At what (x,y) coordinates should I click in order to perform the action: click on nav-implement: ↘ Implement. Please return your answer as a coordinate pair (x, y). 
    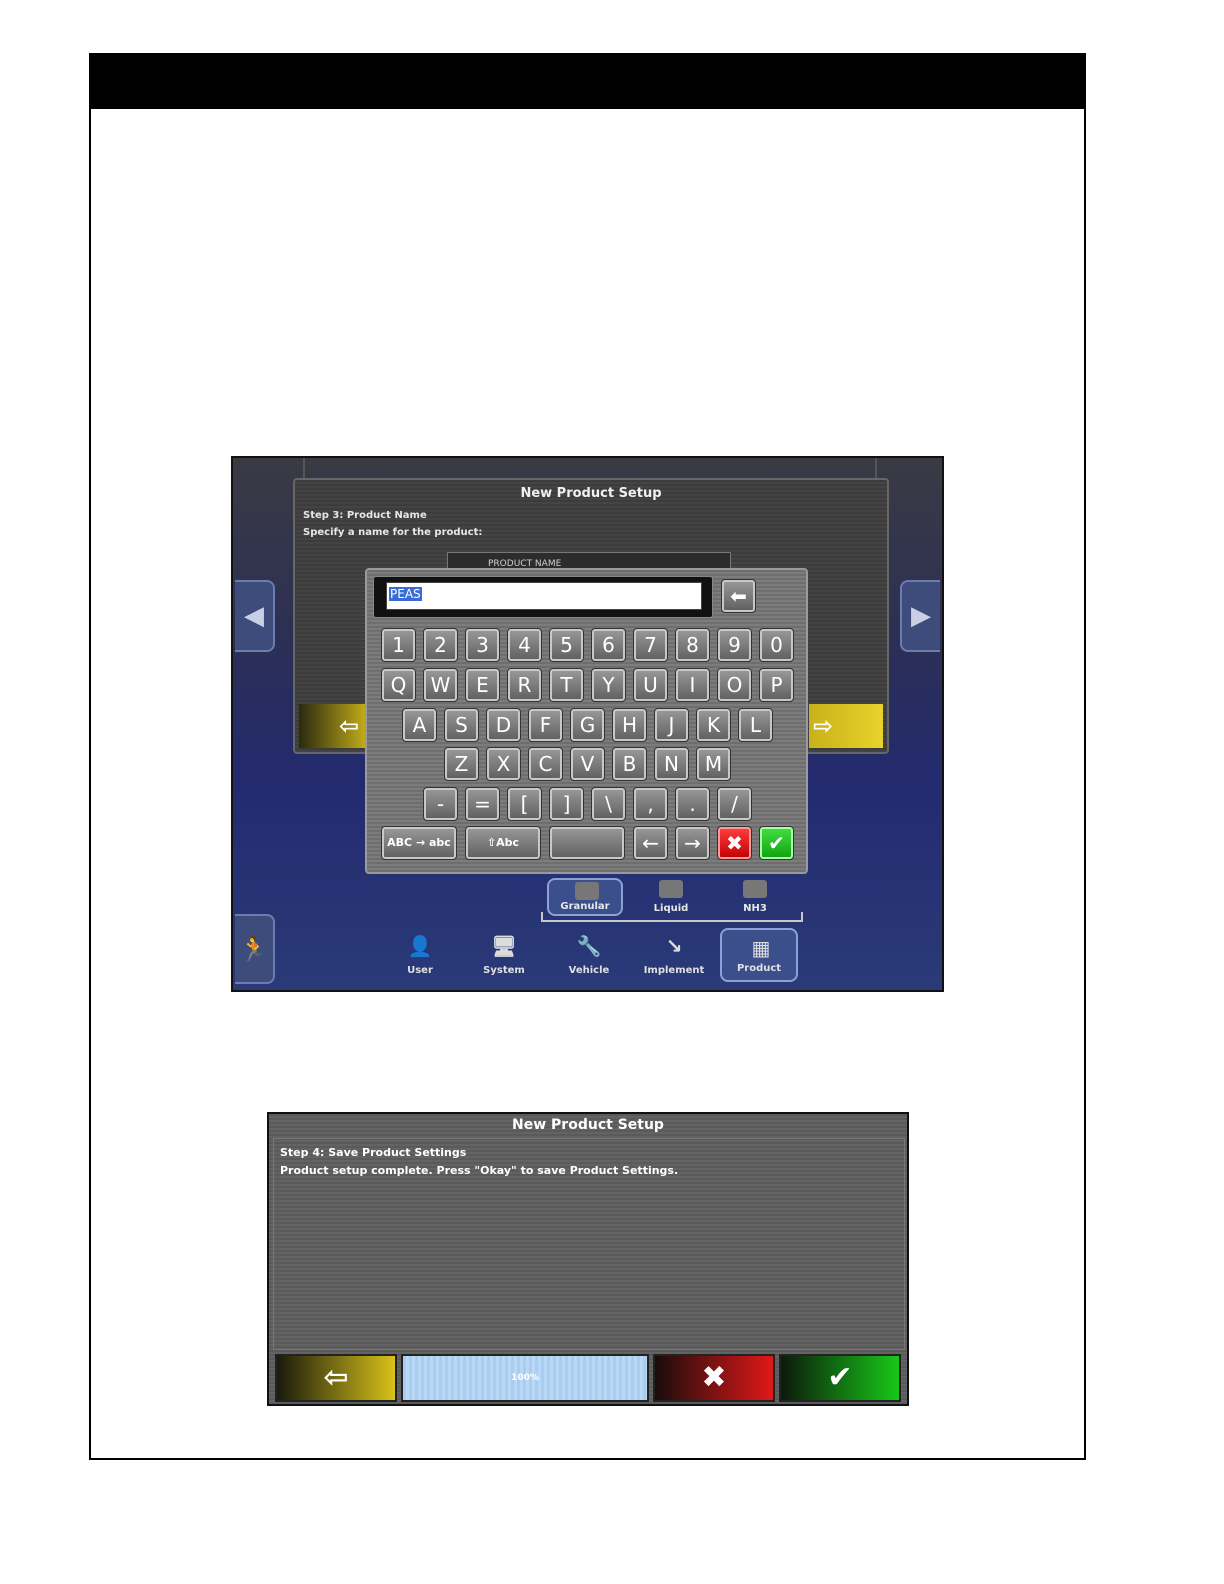
    Looking at the image, I should click on (674, 955).